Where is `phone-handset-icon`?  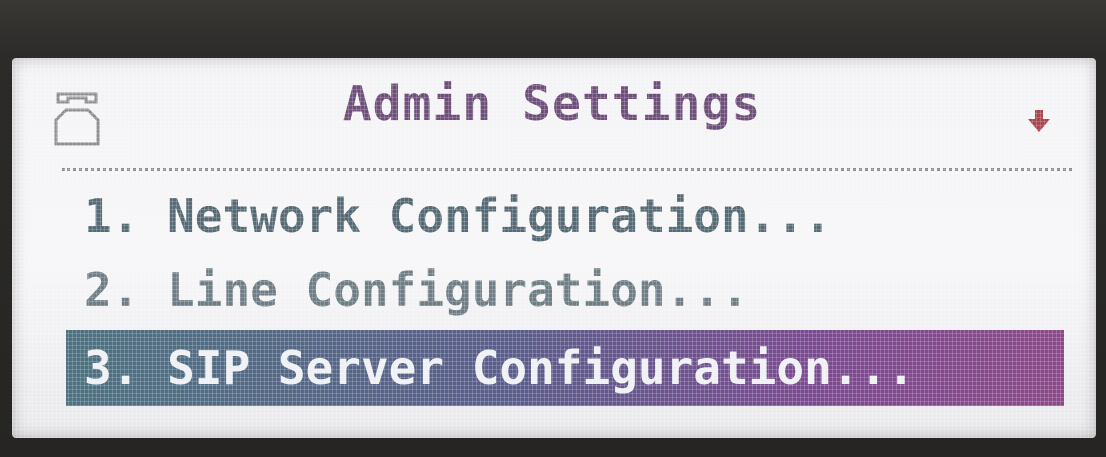
phone-handset-icon is located at coordinates (77, 119).